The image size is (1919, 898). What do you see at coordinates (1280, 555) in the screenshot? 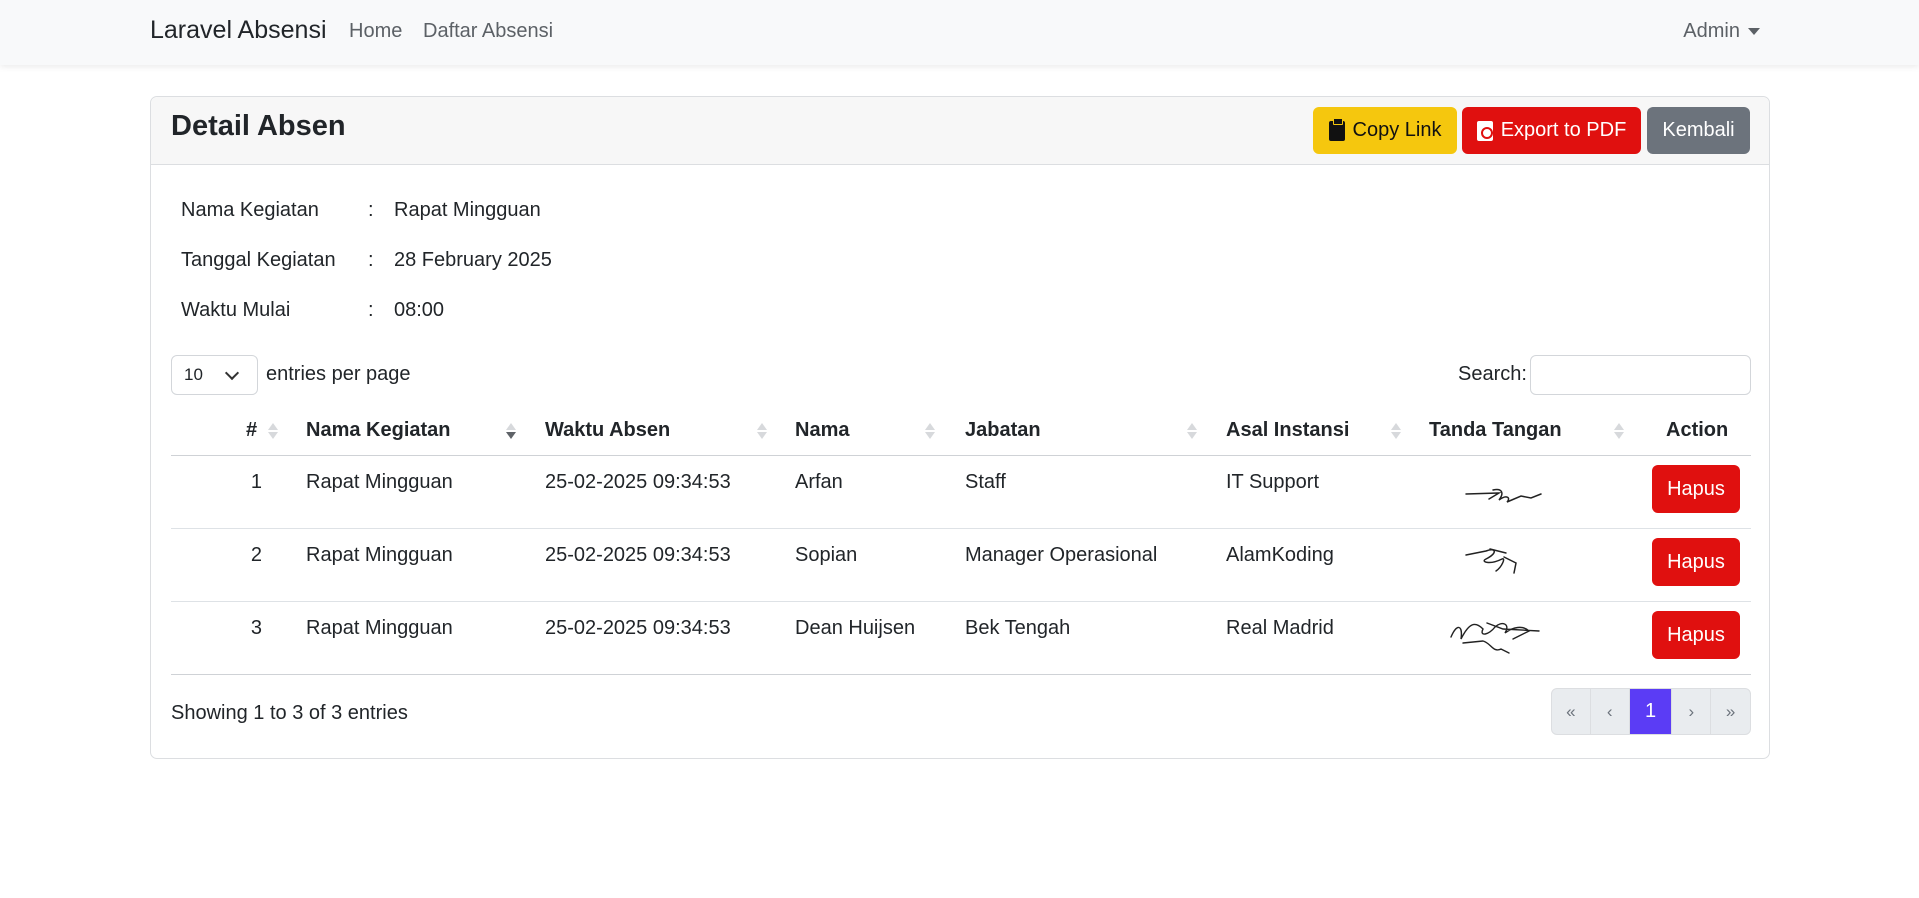
I see `cell-asal-instansi: AlamKoding` at bounding box center [1280, 555].